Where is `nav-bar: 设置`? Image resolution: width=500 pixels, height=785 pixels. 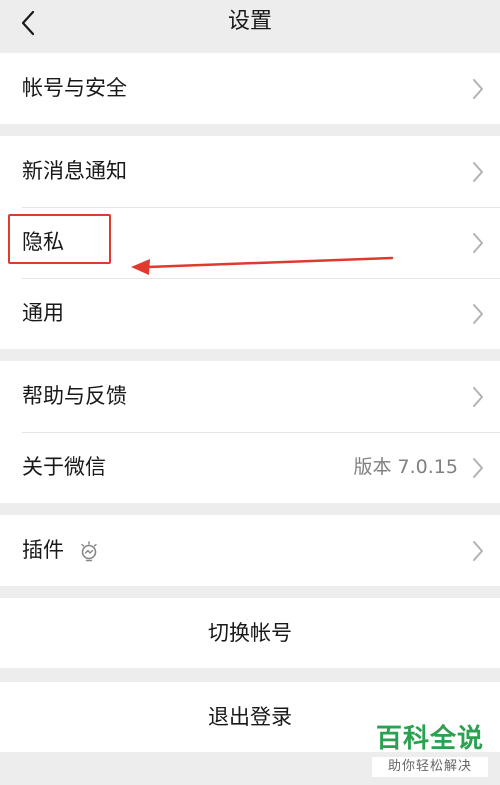 nav-bar: 设置 is located at coordinates (250, 24).